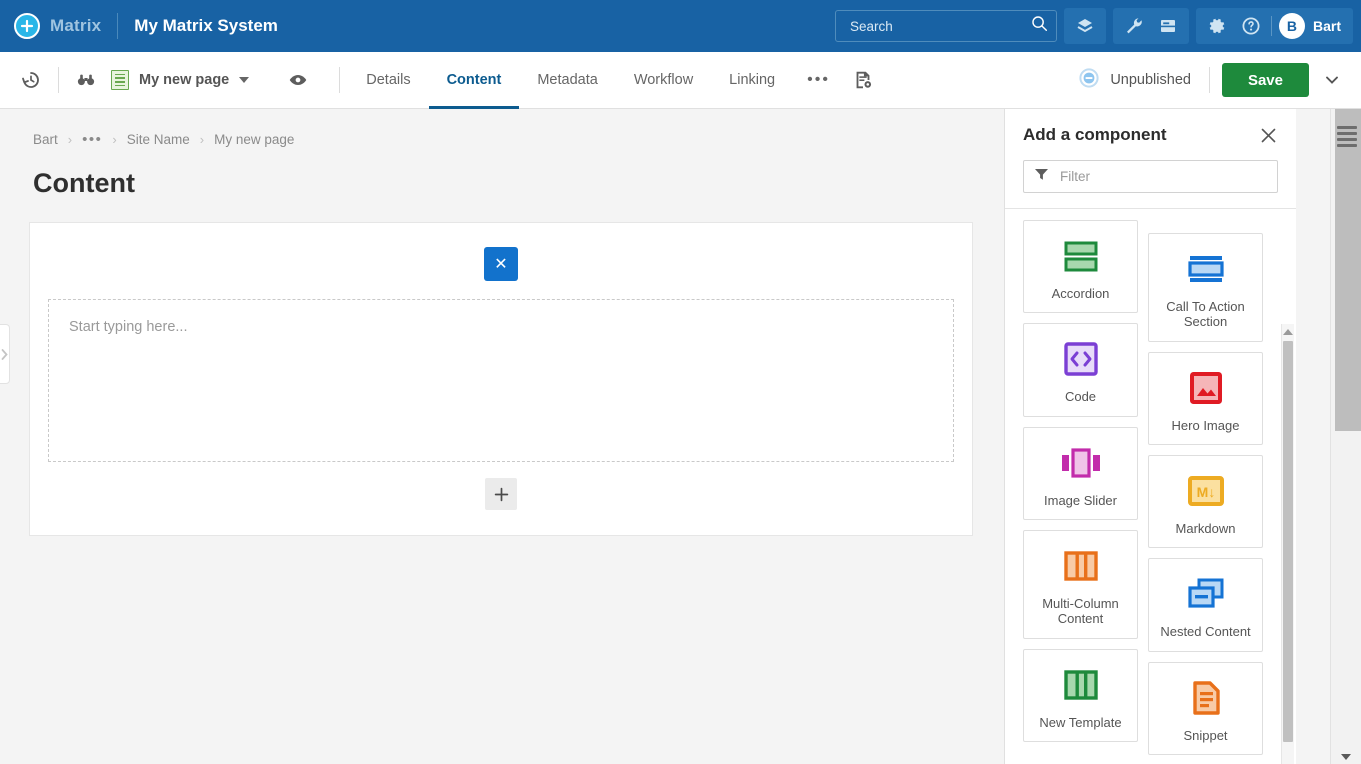  I want to click on more-tabs-button: •••, so click(818, 80).